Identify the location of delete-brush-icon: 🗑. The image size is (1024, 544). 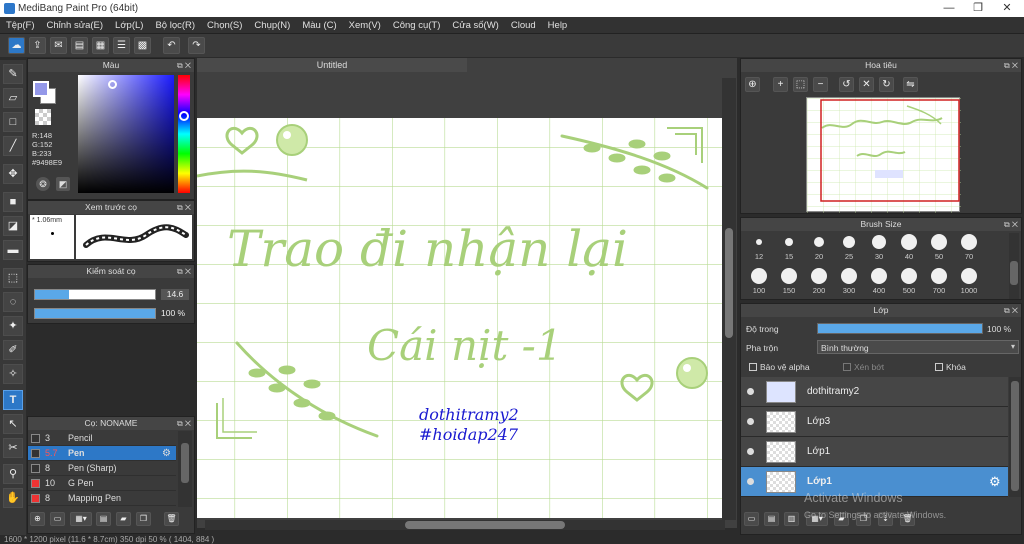
(171, 519).